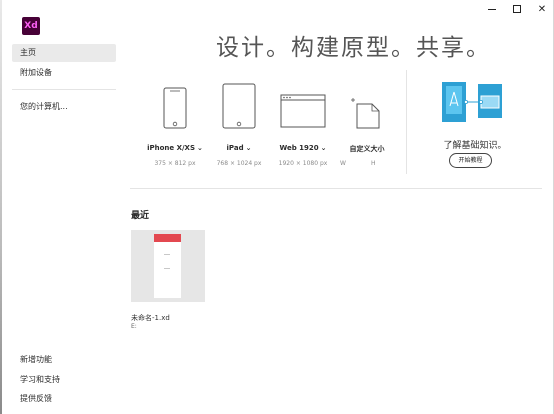 The height and width of the screenshot is (414, 554). I want to click on preset-web: Web 1920 ⌄ 1920 × 1080 px, so click(303, 125).